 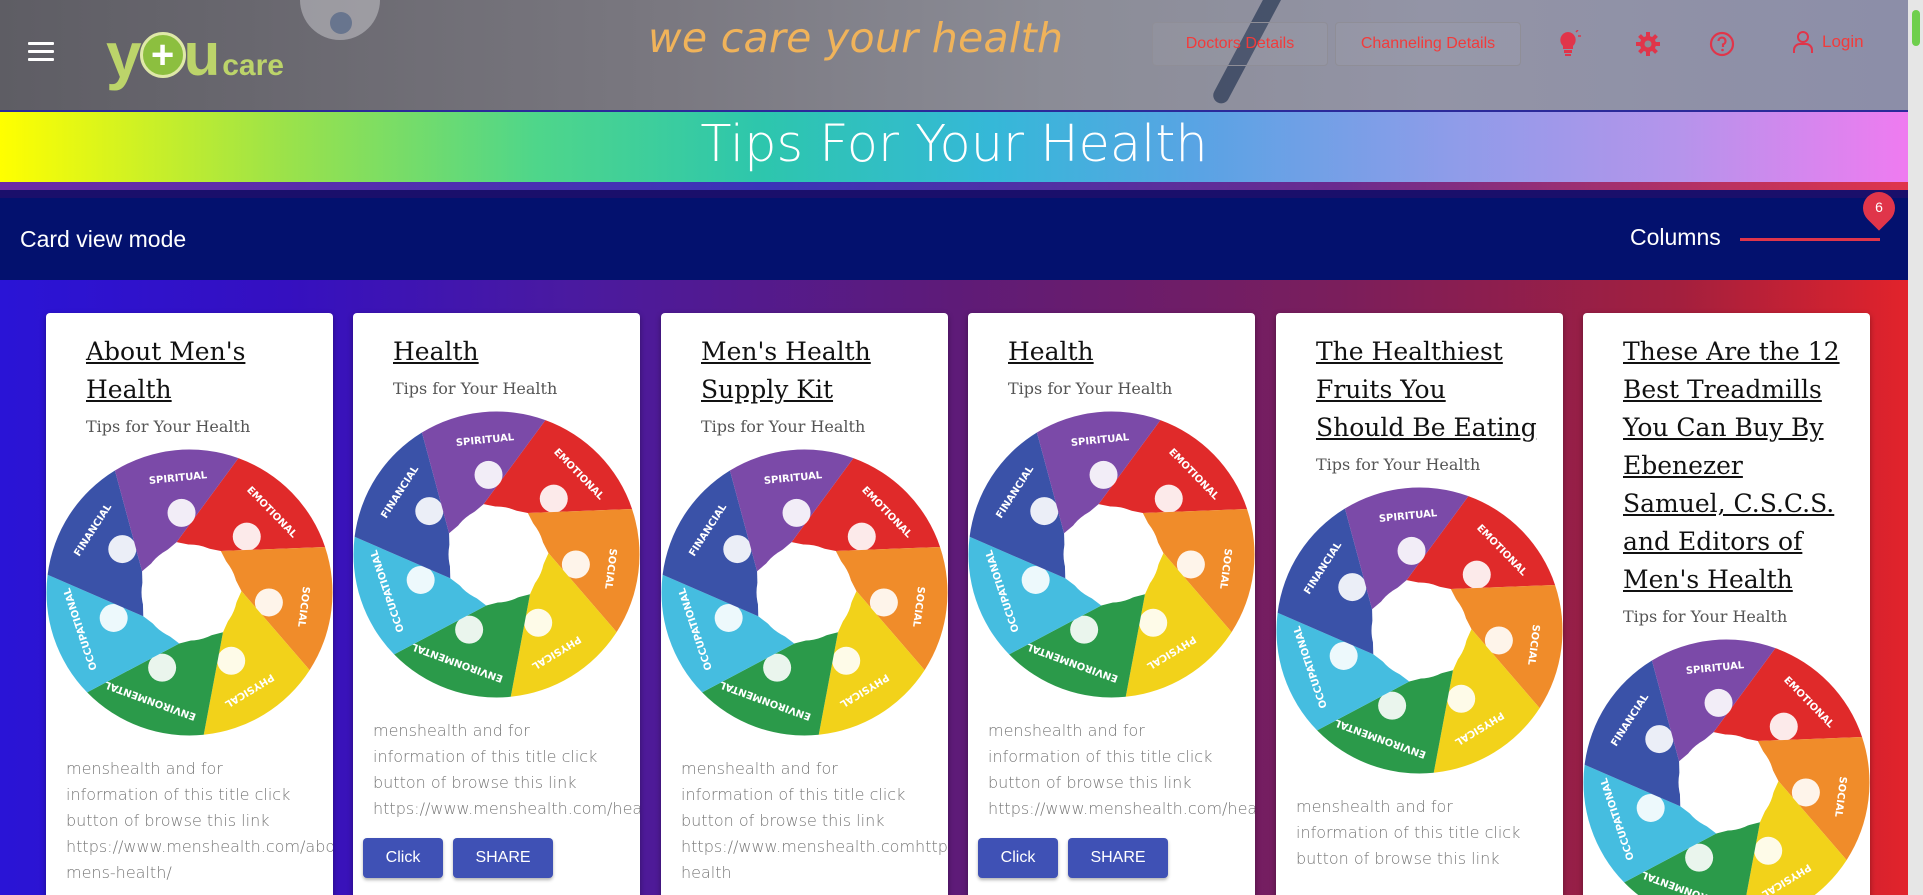 What do you see at coordinates (814, 846) in the screenshot?
I see `card-description-line: https://www.menshealth.comhttps://` at bounding box center [814, 846].